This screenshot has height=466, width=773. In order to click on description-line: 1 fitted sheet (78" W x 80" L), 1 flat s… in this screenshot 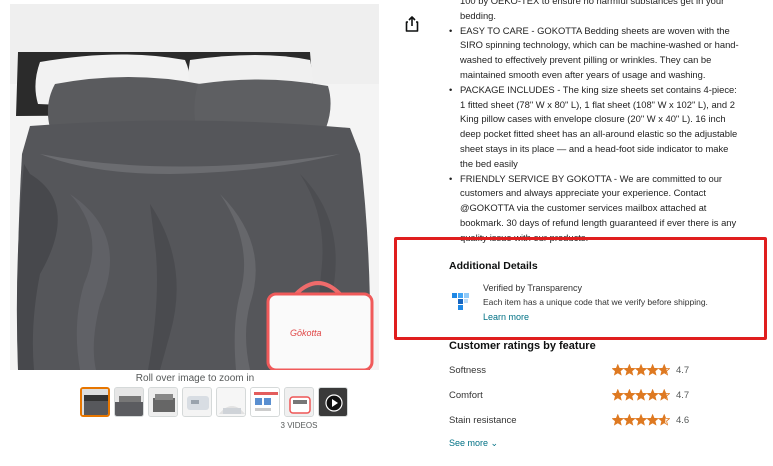, I will do `click(597, 104)`.